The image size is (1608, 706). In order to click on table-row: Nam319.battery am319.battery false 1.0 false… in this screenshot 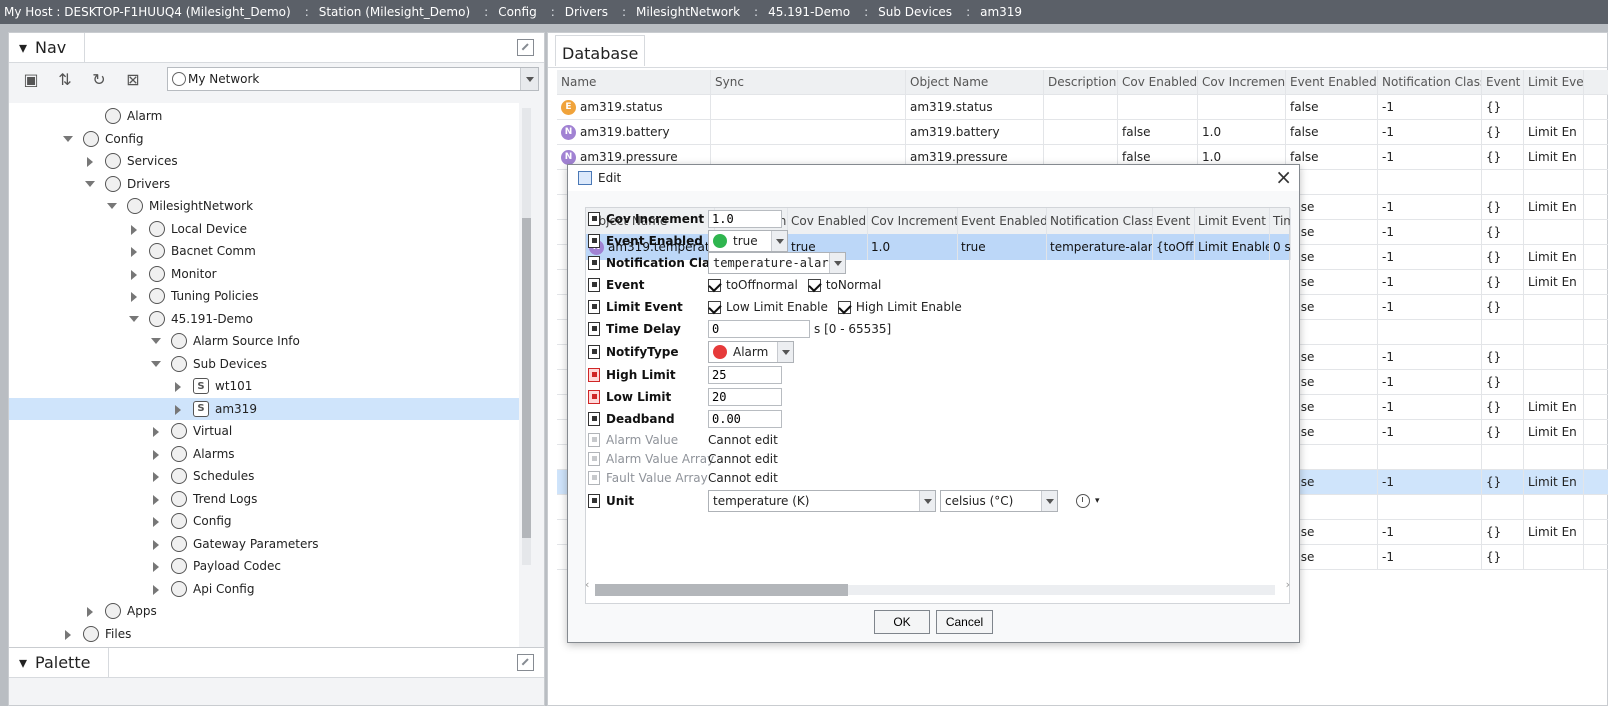, I will do `click(1082, 132)`.